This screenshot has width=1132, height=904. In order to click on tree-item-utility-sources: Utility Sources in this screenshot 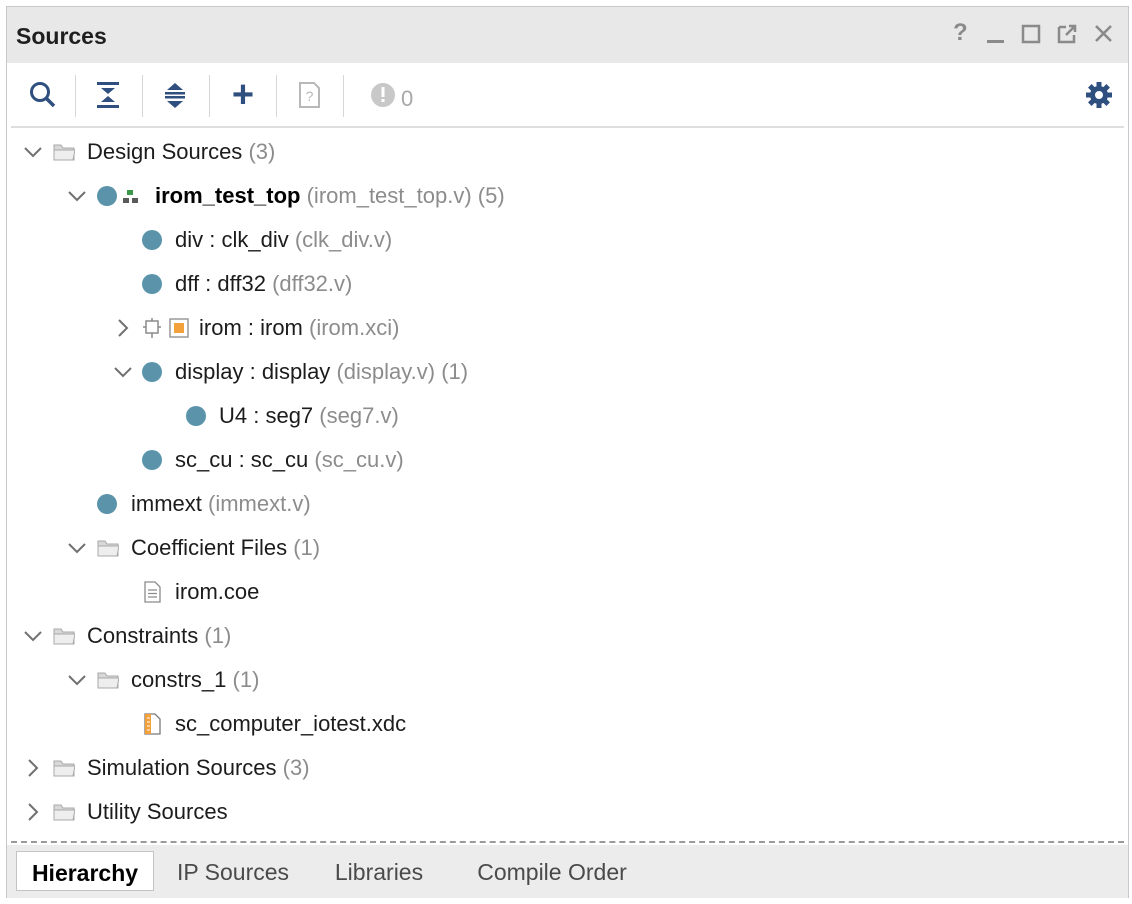, I will do `click(567, 812)`.